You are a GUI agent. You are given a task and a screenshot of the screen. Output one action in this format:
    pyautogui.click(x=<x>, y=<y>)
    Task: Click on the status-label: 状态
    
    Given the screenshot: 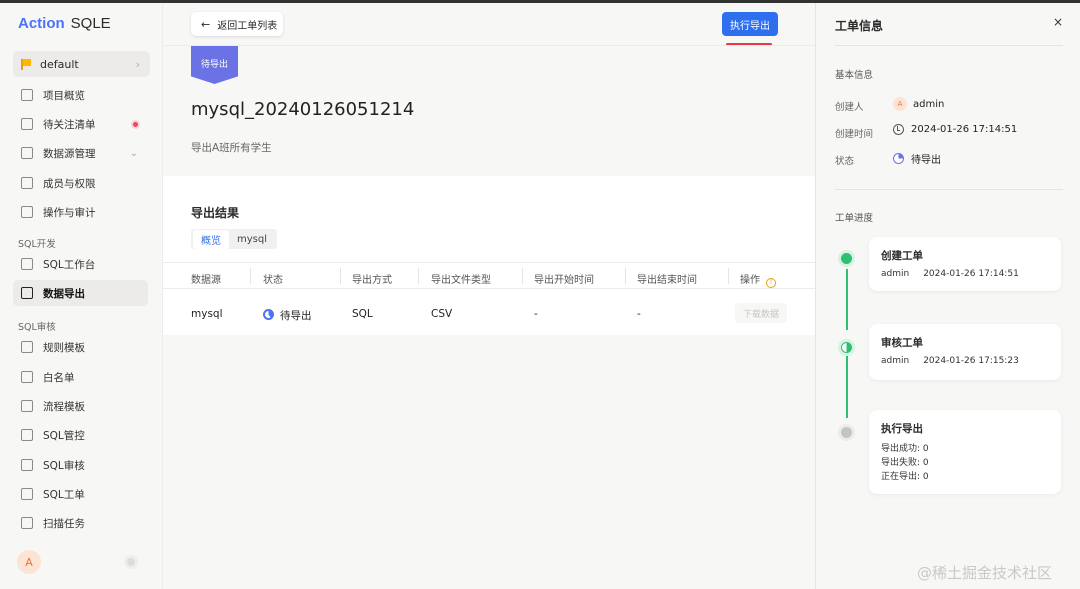 What is the action you would take?
    pyautogui.click(x=845, y=161)
    